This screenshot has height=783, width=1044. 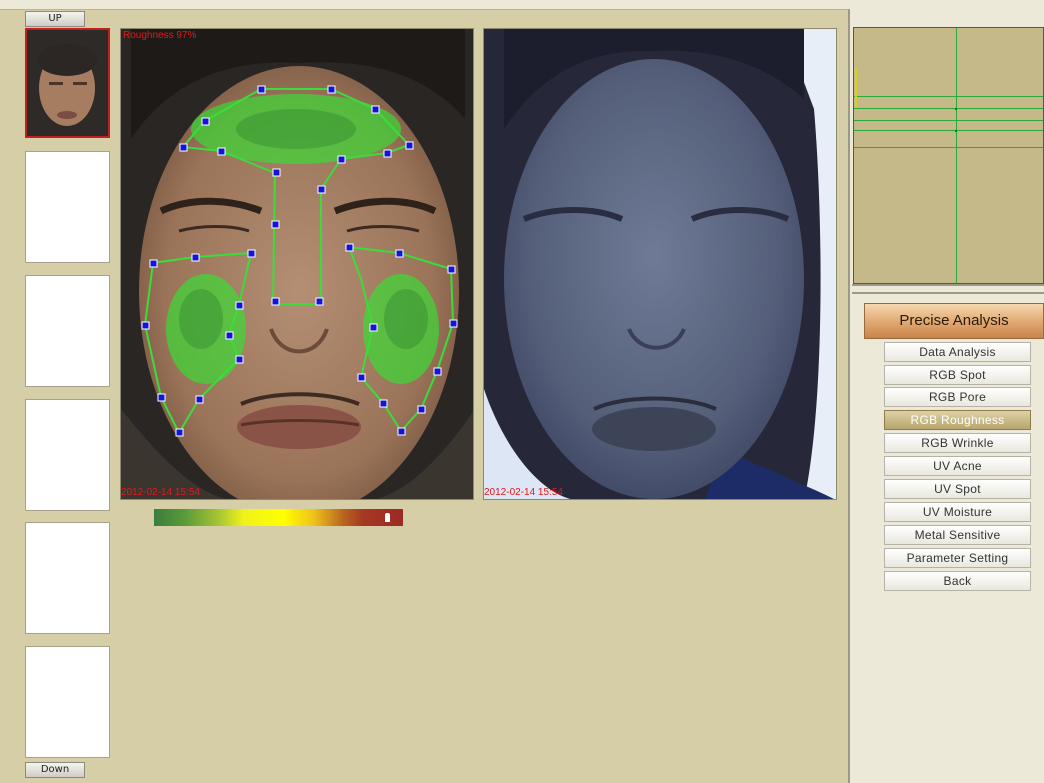 I want to click on roughness-color-scale, so click(x=278, y=517).